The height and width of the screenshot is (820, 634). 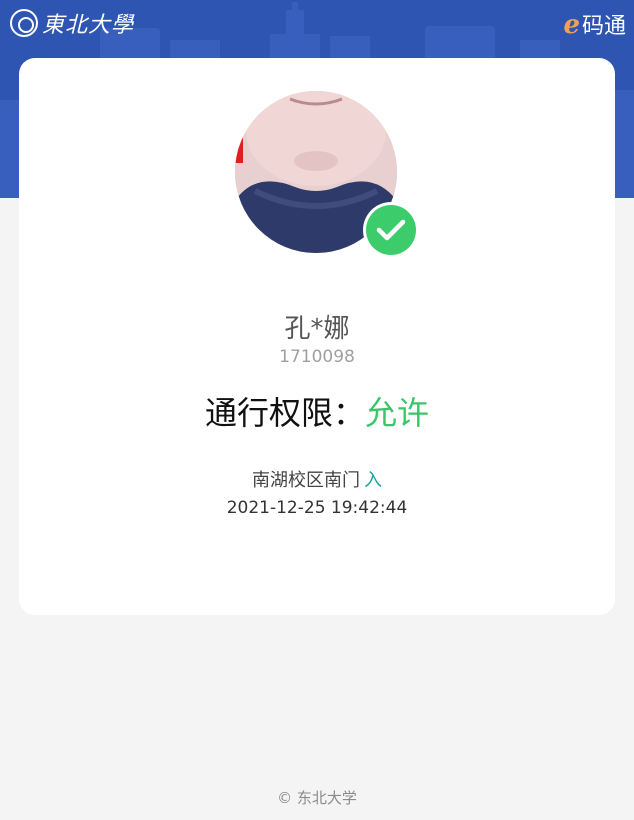 What do you see at coordinates (24, 23) in the screenshot?
I see `university-emblem-icon` at bounding box center [24, 23].